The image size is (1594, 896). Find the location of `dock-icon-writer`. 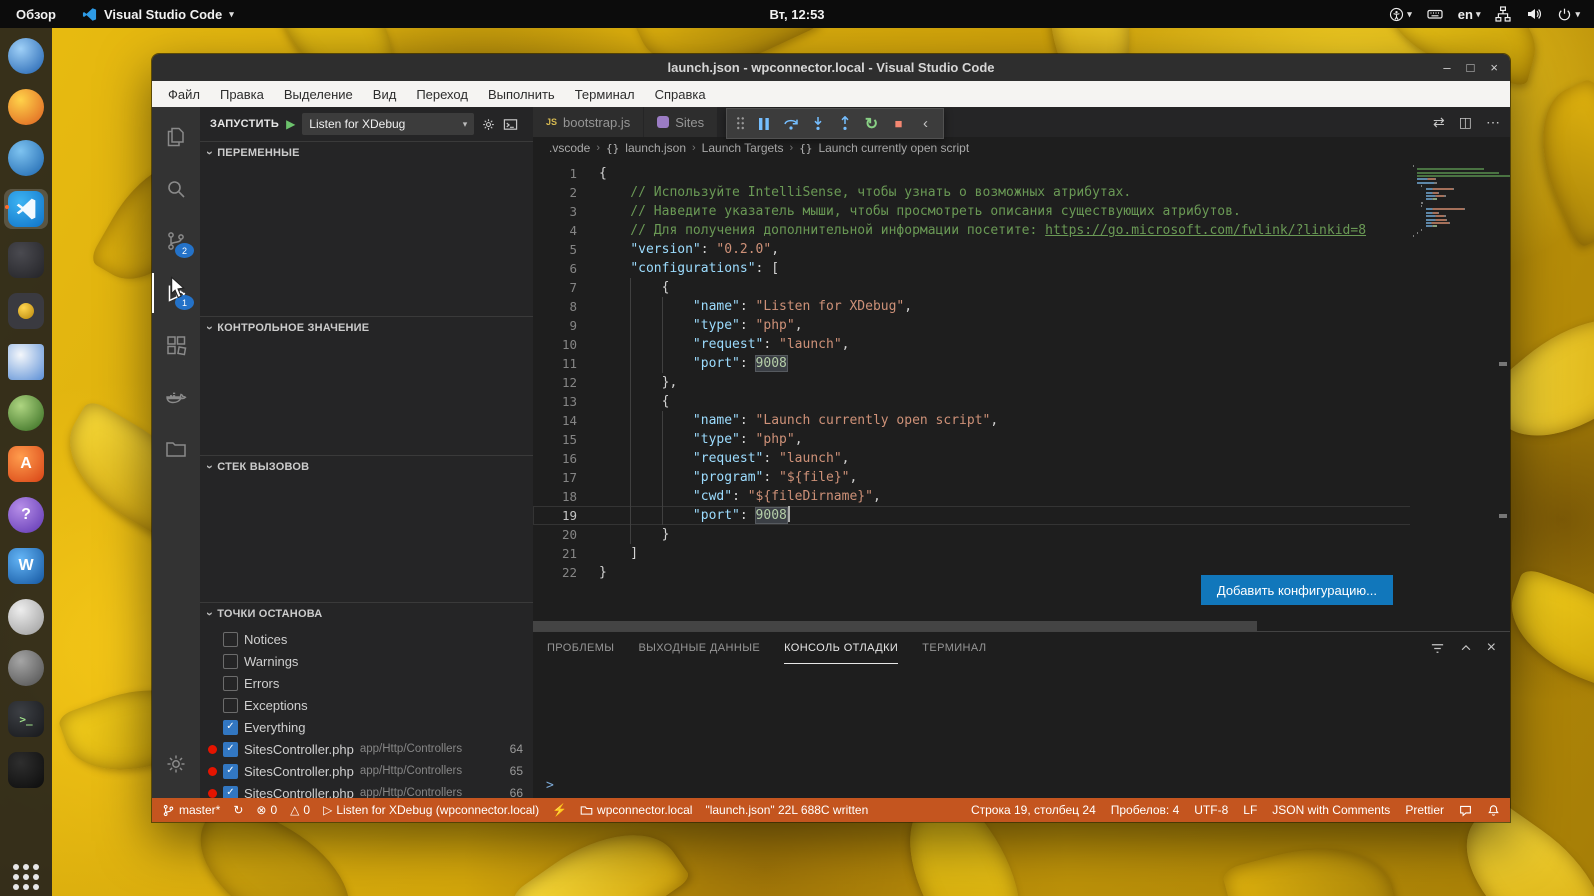

dock-icon-writer is located at coordinates (26, 362).